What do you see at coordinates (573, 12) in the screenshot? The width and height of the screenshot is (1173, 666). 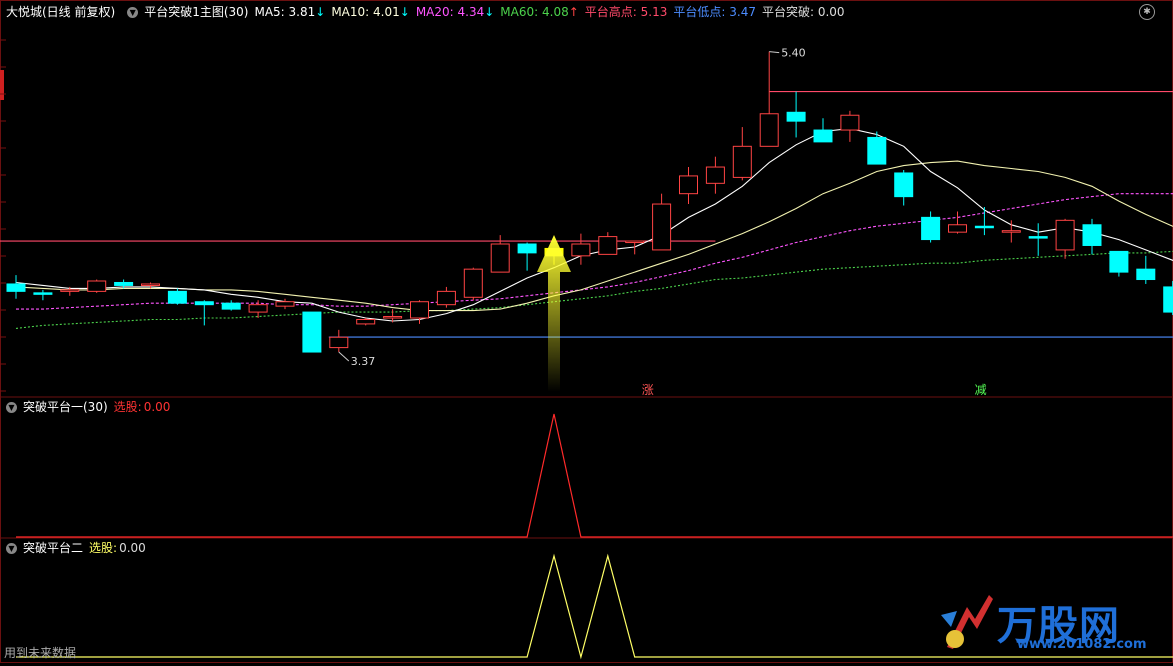 I see `ma60-arrow-icon: ↑` at bounding box center [573, 12].